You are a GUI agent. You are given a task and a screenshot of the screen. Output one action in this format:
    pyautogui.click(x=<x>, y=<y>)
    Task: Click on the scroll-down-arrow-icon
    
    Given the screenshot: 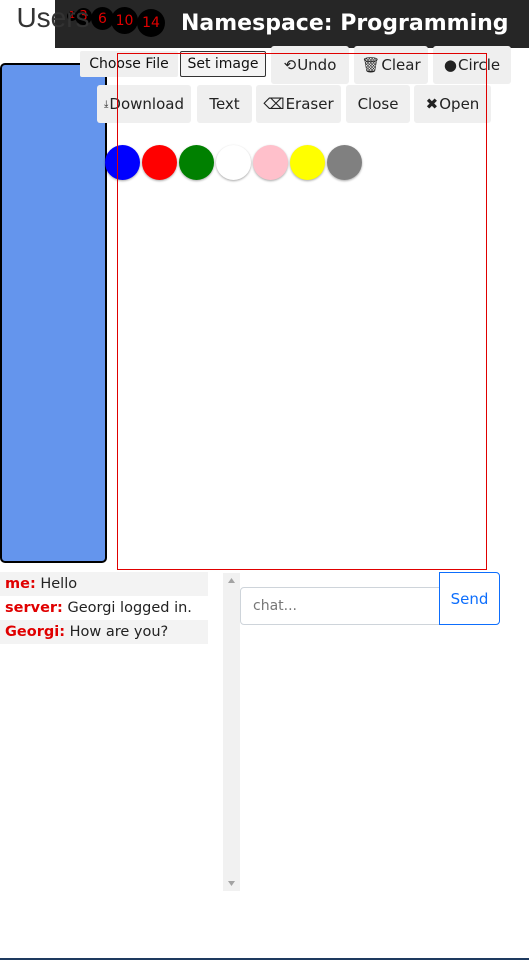 What is the action you would take?
    pyautogui.click(x=231, y=883)
    